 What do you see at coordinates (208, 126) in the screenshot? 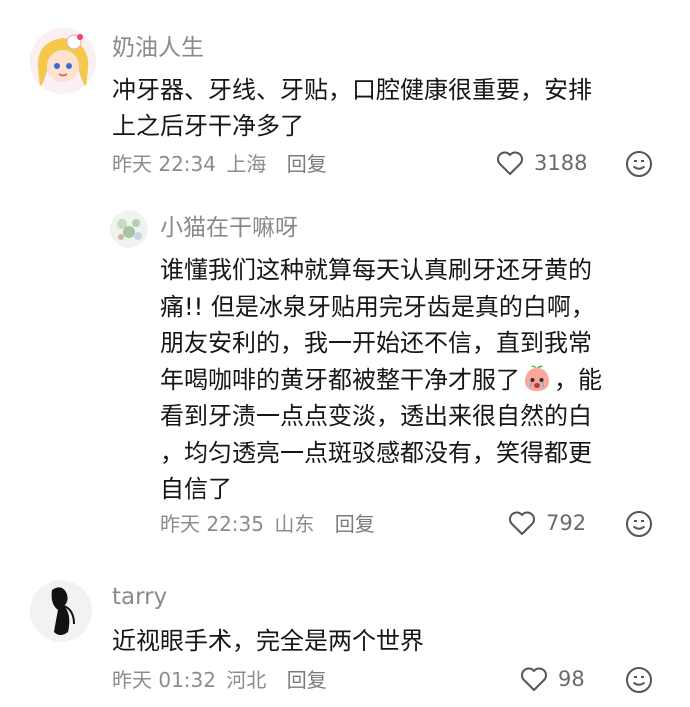
I see `comment-text-line: 上之后牙干净多了` at bounding box center [208, 126].